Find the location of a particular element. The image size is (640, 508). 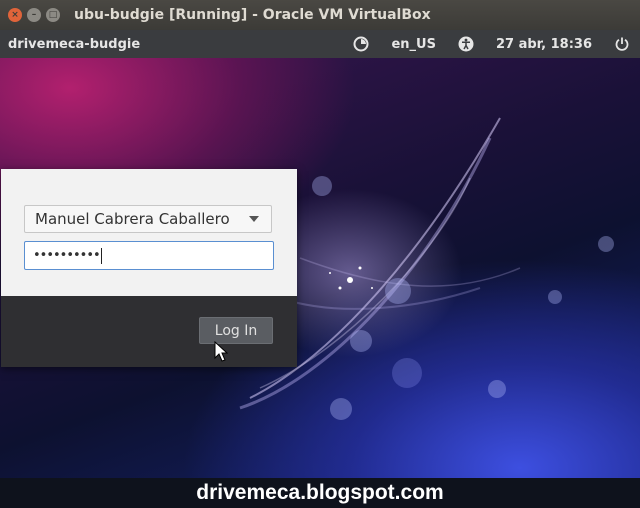

window-controls: × – □ is located at coordinates (34, 15).